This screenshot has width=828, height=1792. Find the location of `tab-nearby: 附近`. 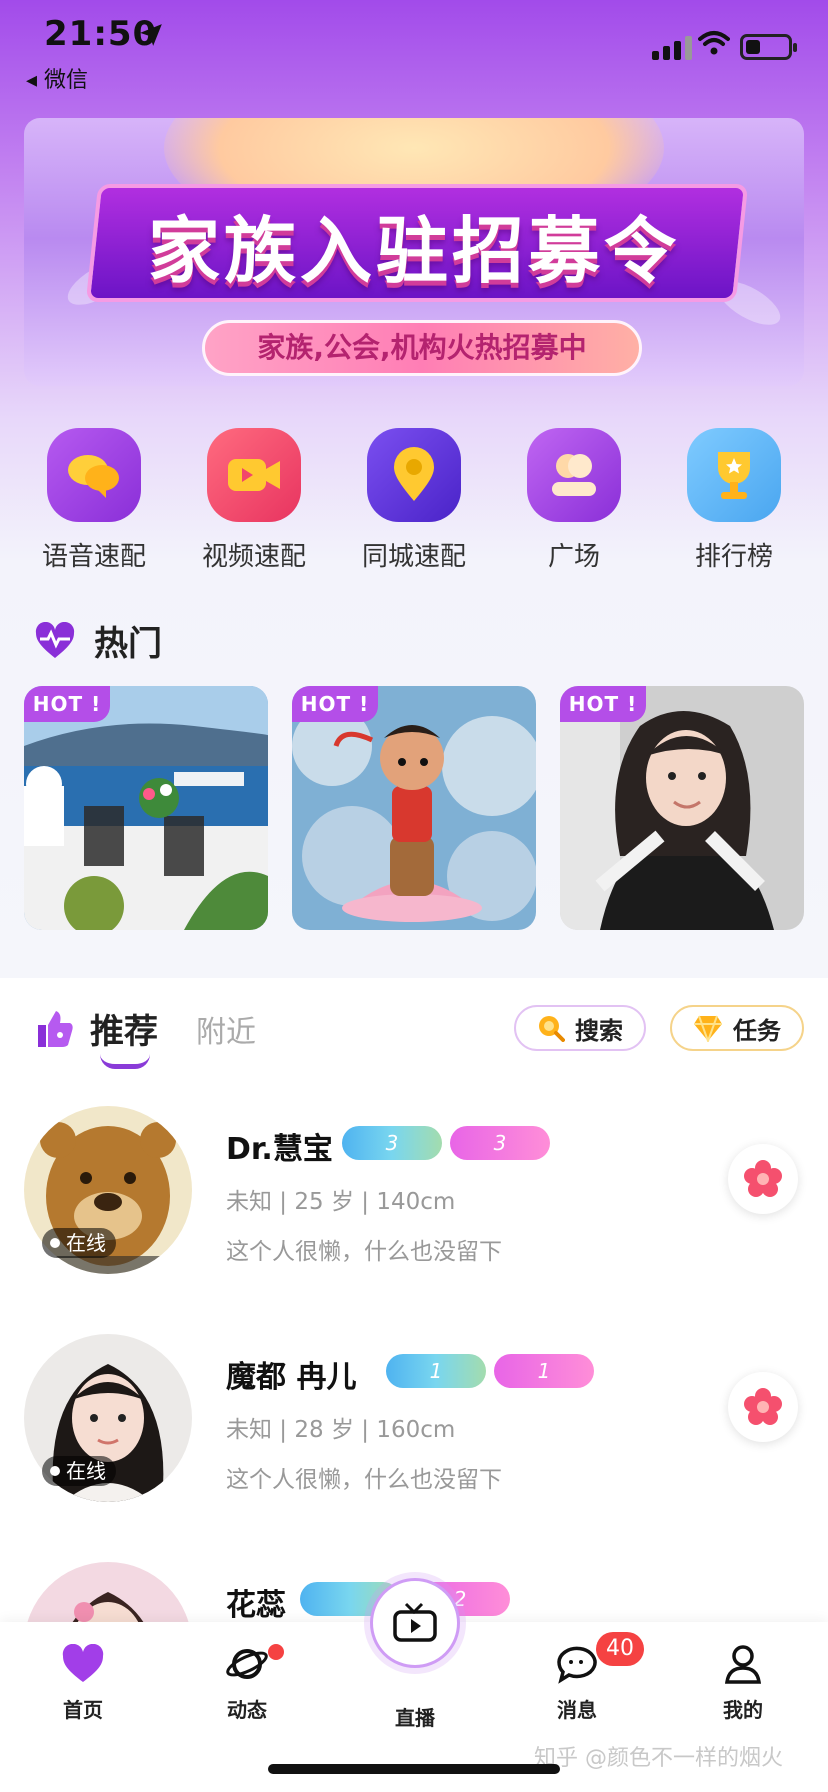

tab-nearby: 附近 is located at coordinates (226, 1029).